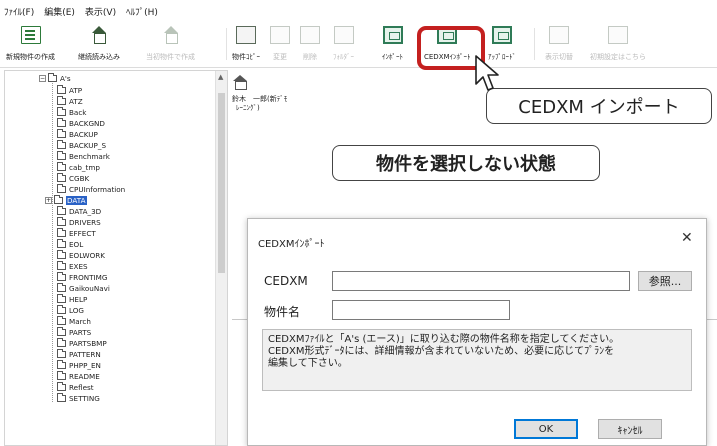 This screenshot has width=717, height=446. What do you see at coordinates (687, 238) in the screenshot?
I see `close-icon: ✕` at bounding box center [687, 238].